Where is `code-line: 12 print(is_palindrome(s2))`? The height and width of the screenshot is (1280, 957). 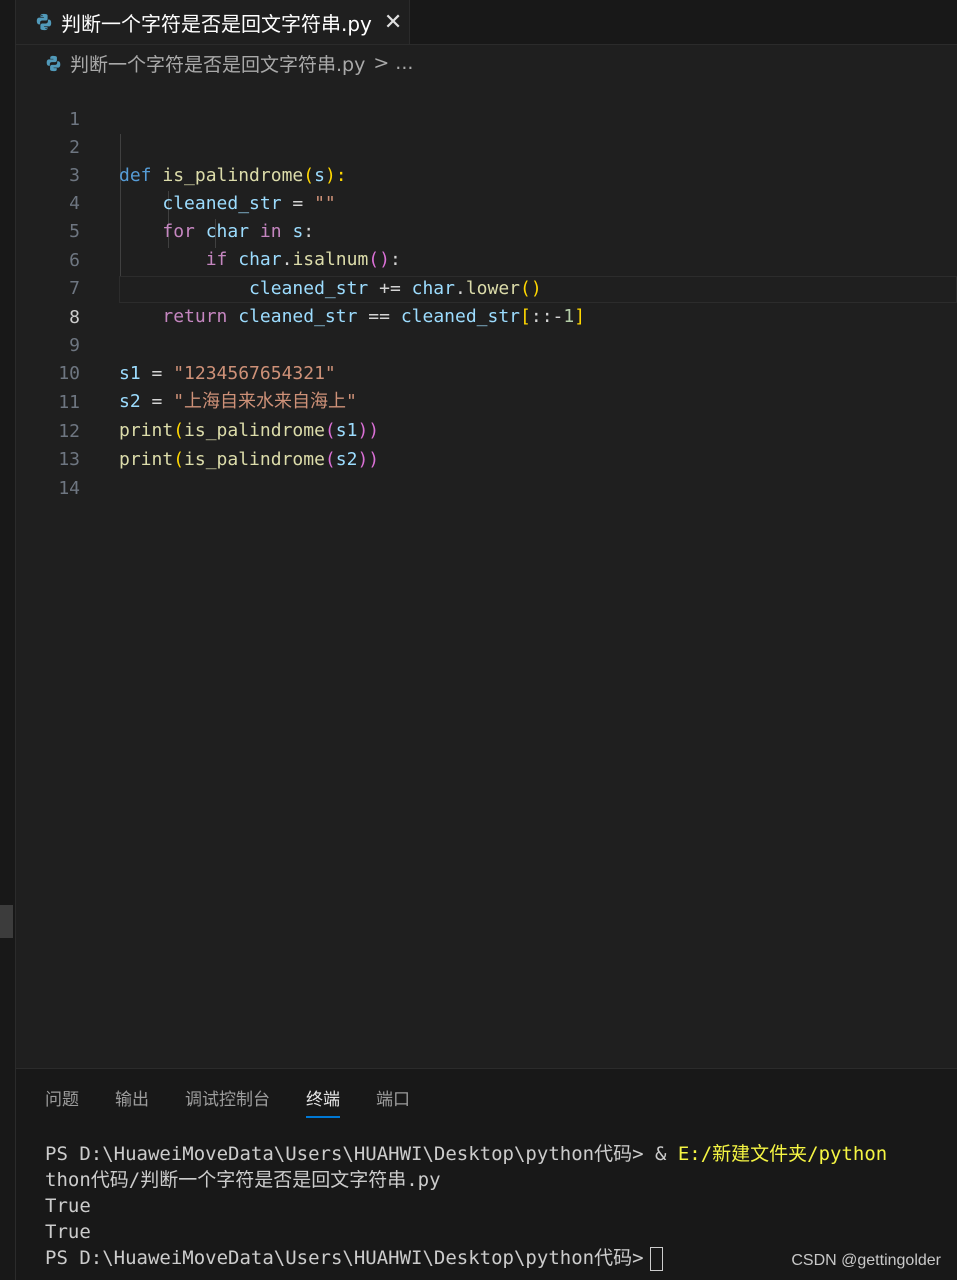 code-line: 12 print(is_palindrome(s2)) is located at coordinates (486, 430).